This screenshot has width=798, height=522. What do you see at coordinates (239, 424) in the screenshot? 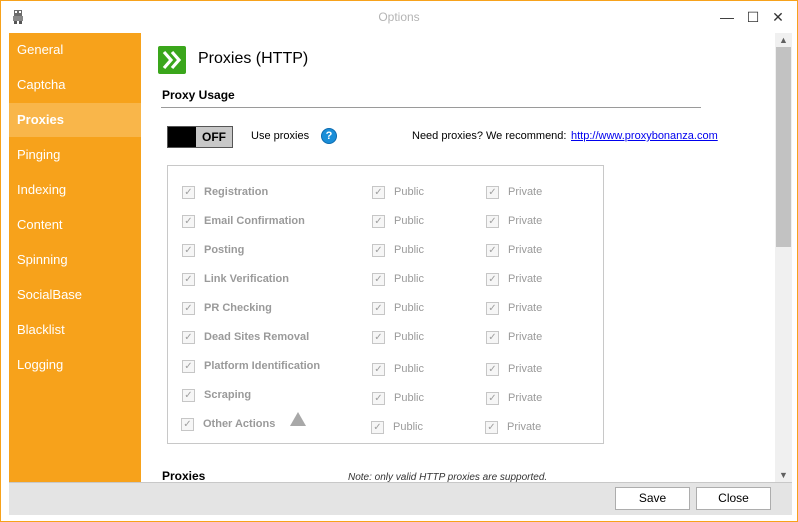
I see `action-label: Other Actions` at bounding box center [239, 424].